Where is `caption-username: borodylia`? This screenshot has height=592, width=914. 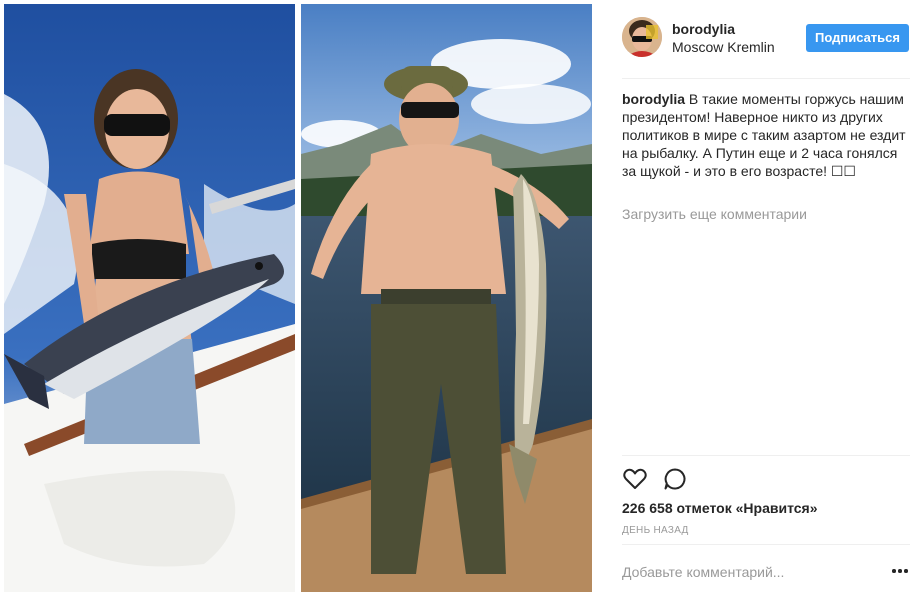
caption-username: borodylia is located at coordinates (653, 99).